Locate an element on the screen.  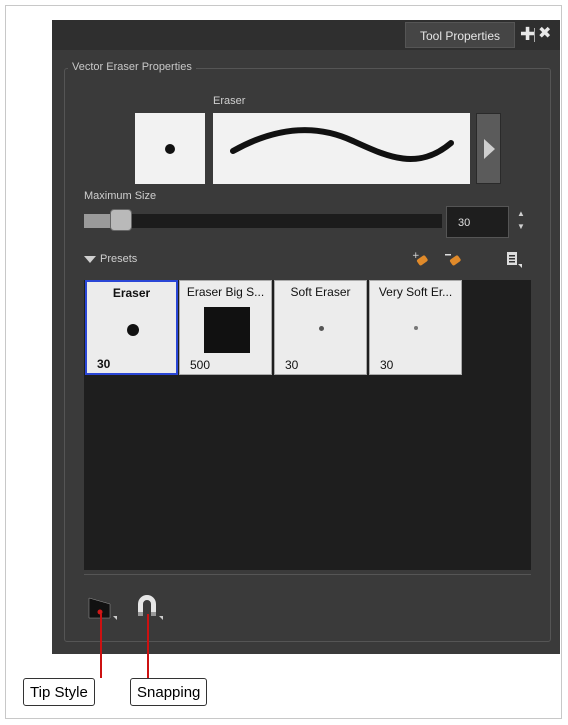
preset-size: 500 is located at coordinates (200, 365).